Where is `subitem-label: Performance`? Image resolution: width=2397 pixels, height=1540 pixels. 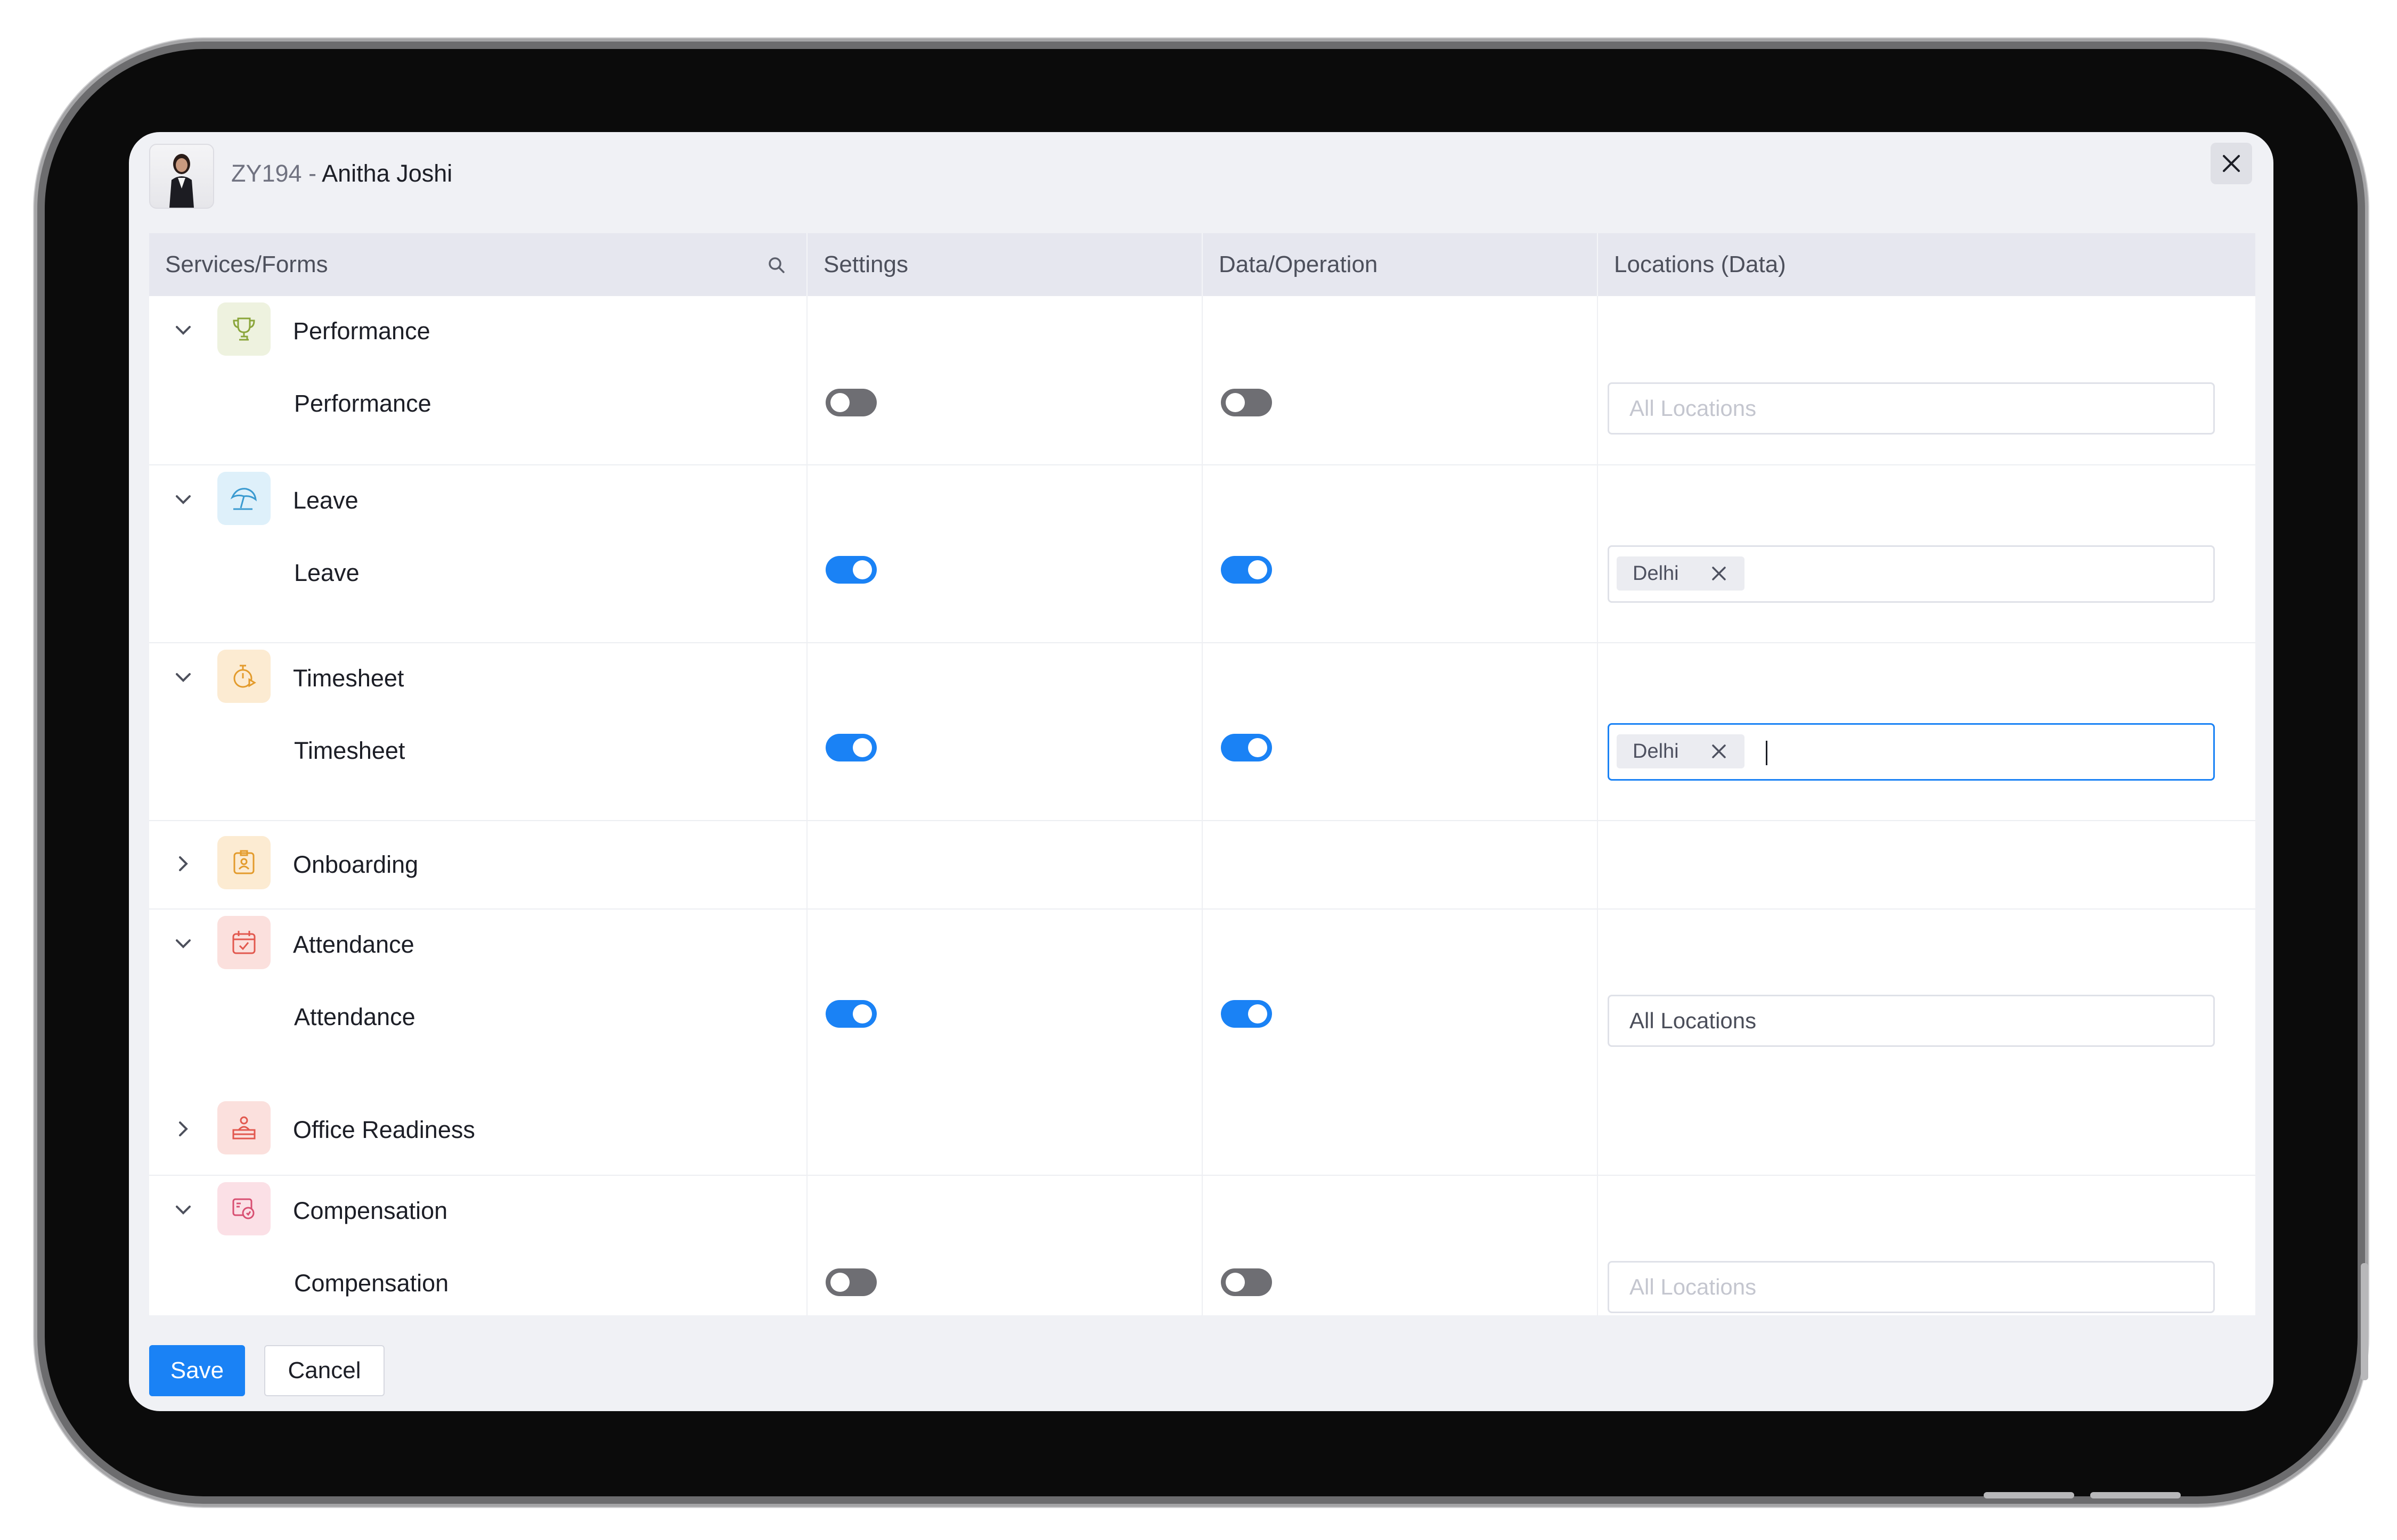 subitem-label: Performance is located at coordinates (362, 403).